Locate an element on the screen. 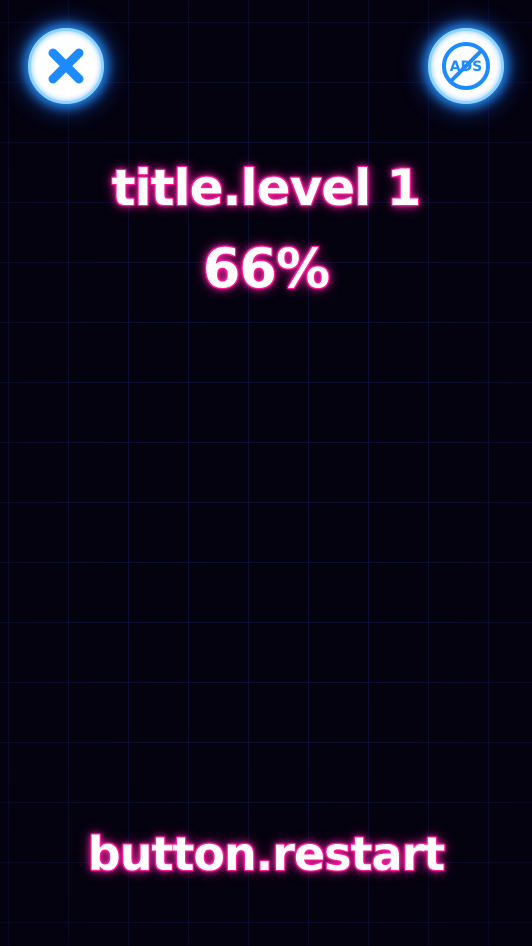 The image size is (532, 946). close-button is located at coordinates (66, 66).